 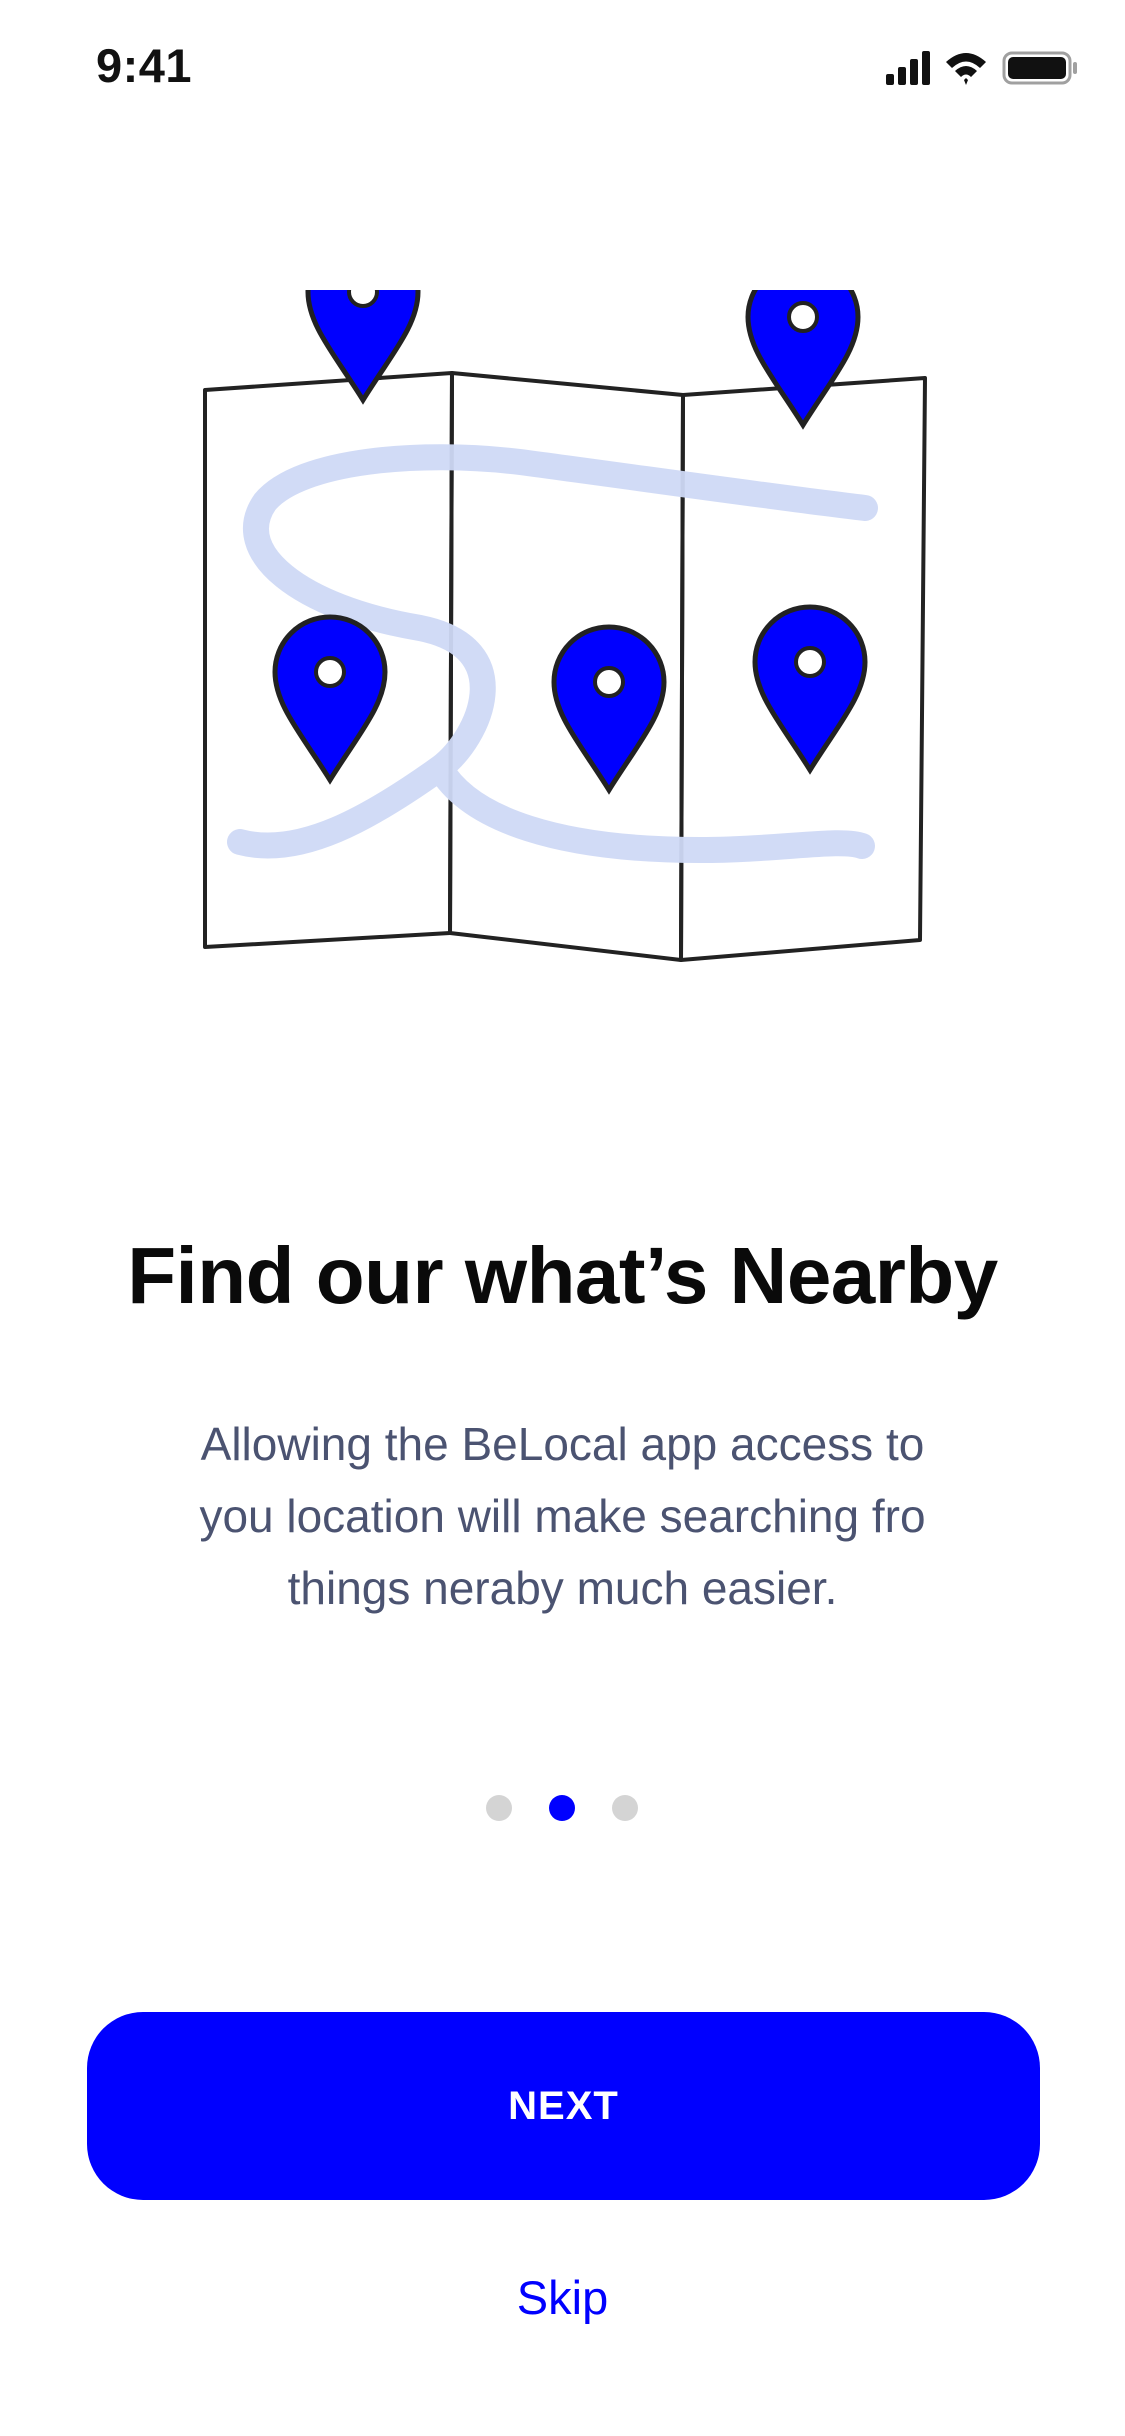 I want to click on skip-link: Skip, so click(x=562, y=2297).